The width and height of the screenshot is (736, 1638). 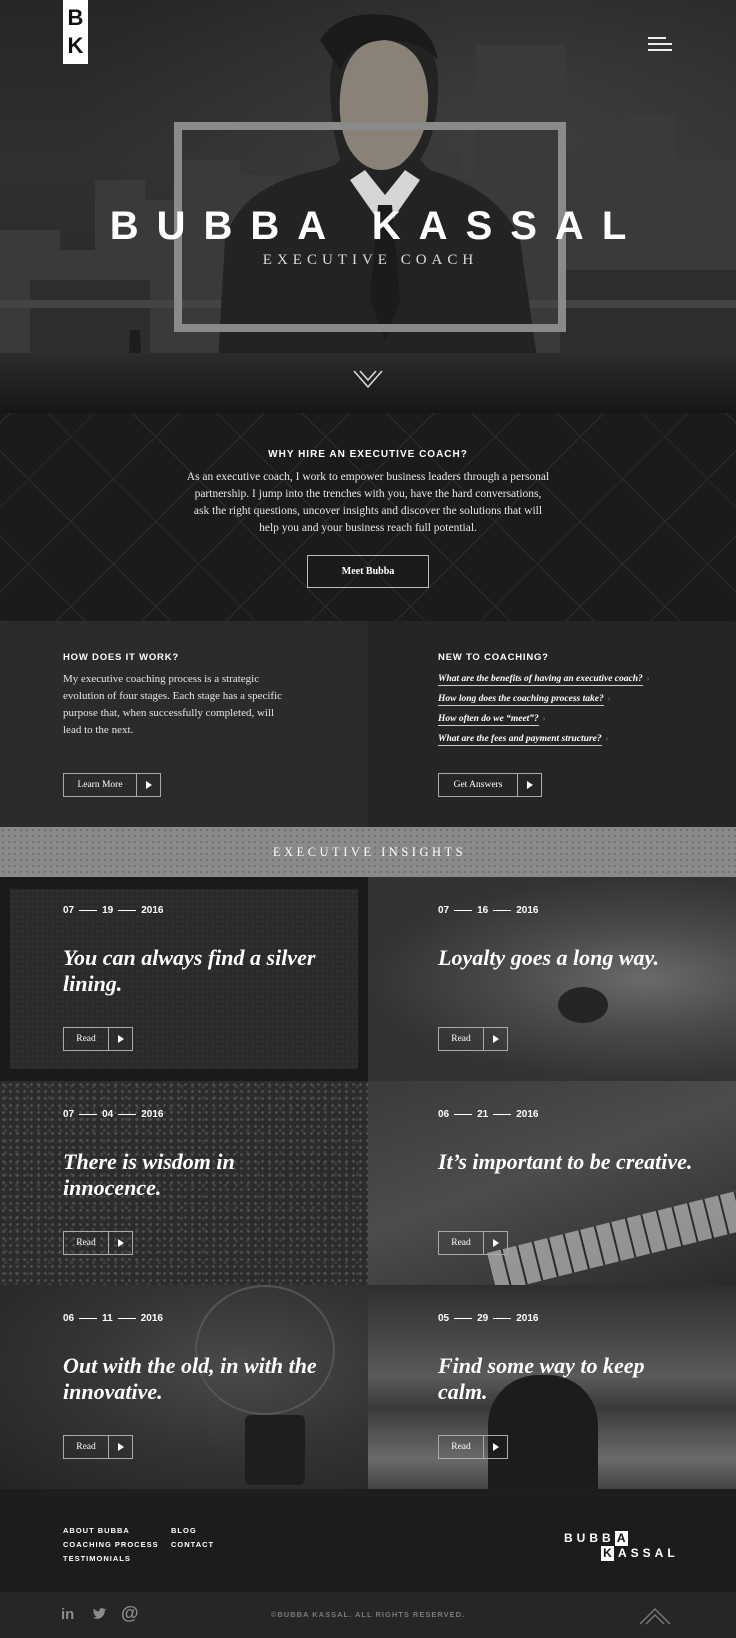 What do you see at coordinates (113, 910) in the screenshot?
I see `card-date: 07 19 2016` at bounding box center [113, 910].